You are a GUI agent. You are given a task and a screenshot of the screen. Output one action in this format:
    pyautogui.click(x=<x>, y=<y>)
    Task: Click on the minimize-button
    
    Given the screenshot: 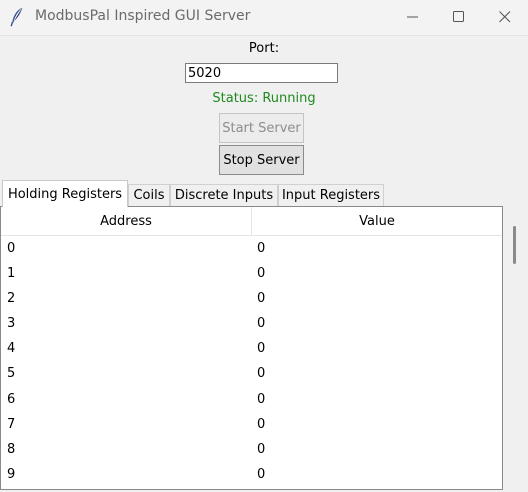 What is the action you would take?
    pyautogui.click(x=413, y=17)
    